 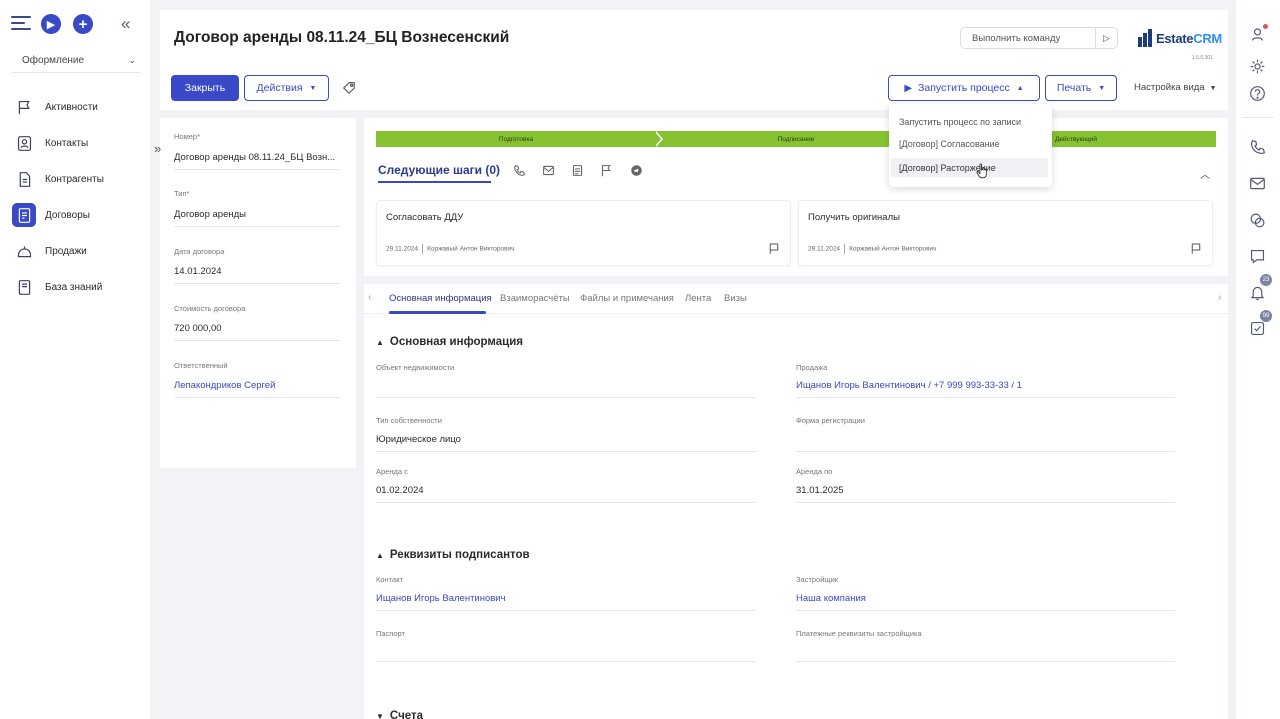 What do you see at coordinates (67, 143) in the screenshot?
I see `sidebar-item-label: Контакты` at bounding box center [67, 143].